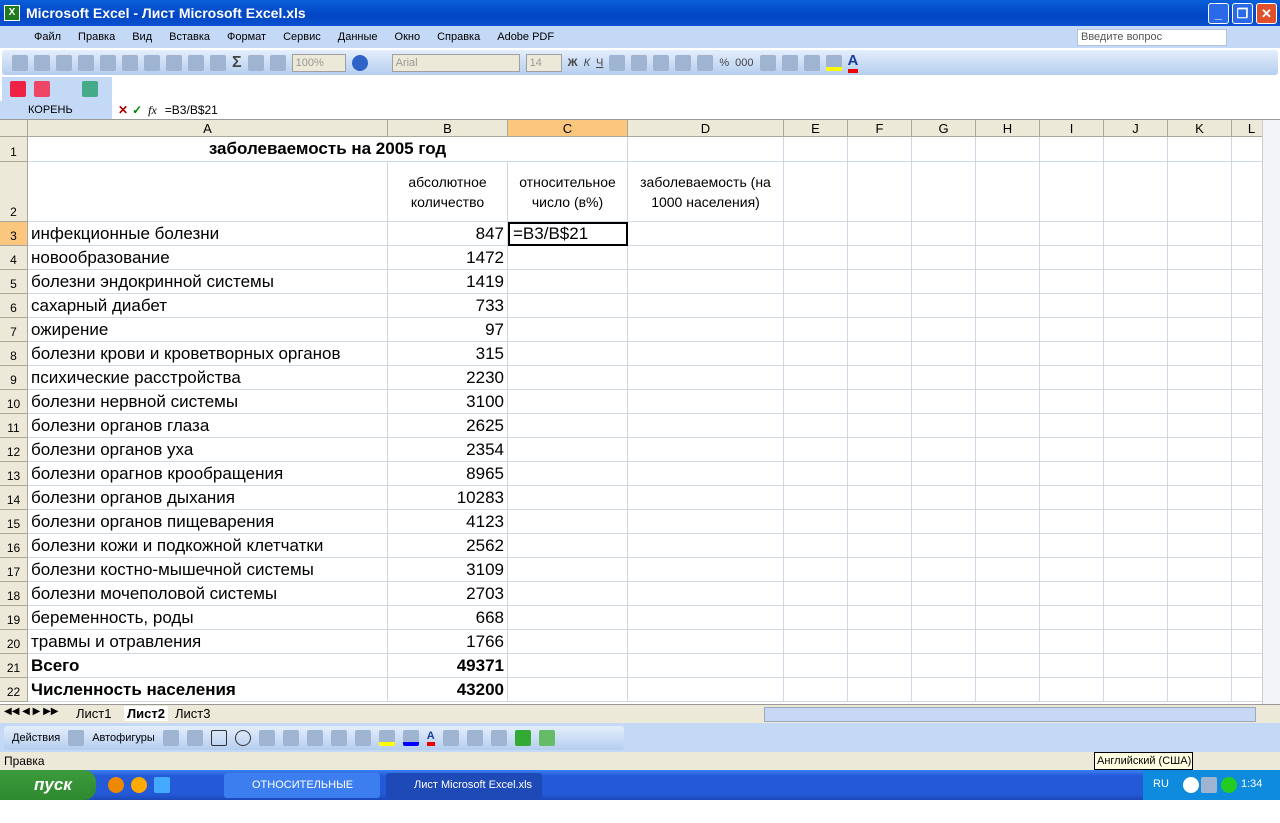  What do you see at coordinates (1247, 128) in the screenshot?
I see `column-header-l: L` at bounding box center [1247, 128].